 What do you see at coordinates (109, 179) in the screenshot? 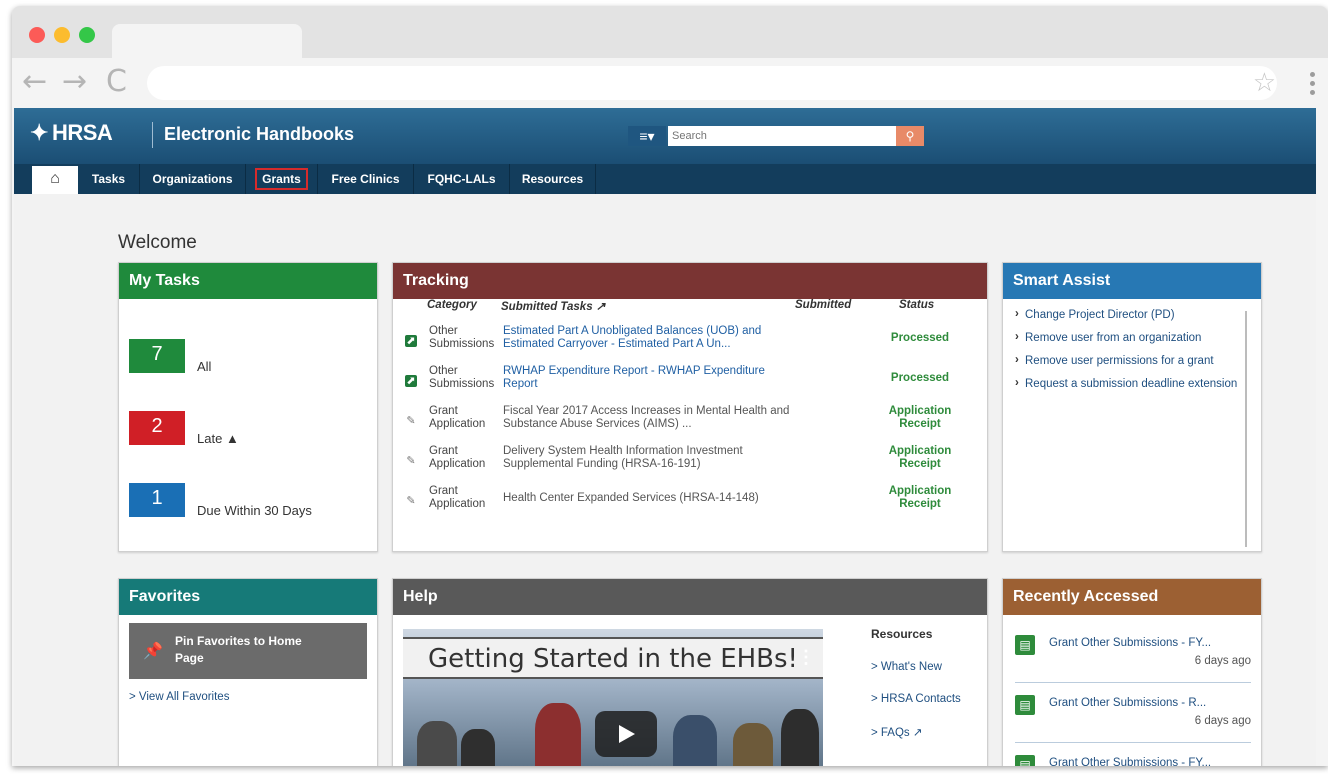
I see `nav-tasks: Tasks` at bounding box center [109, 179].